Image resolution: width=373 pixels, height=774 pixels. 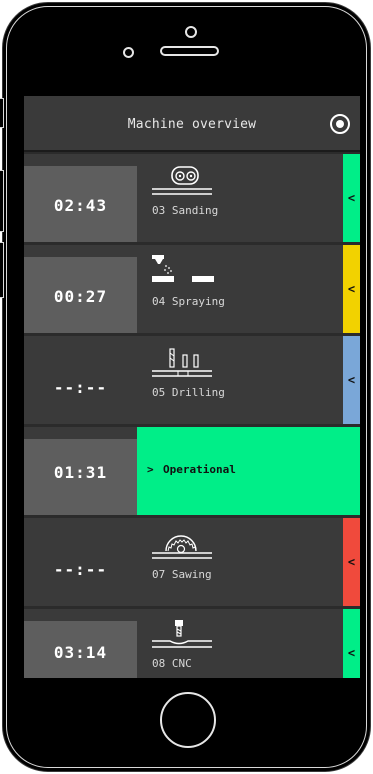 What do you see at coordinates (182, 362) in the screenshot?
I see `drilling-machine-icon` at bounding box center [182, 362].